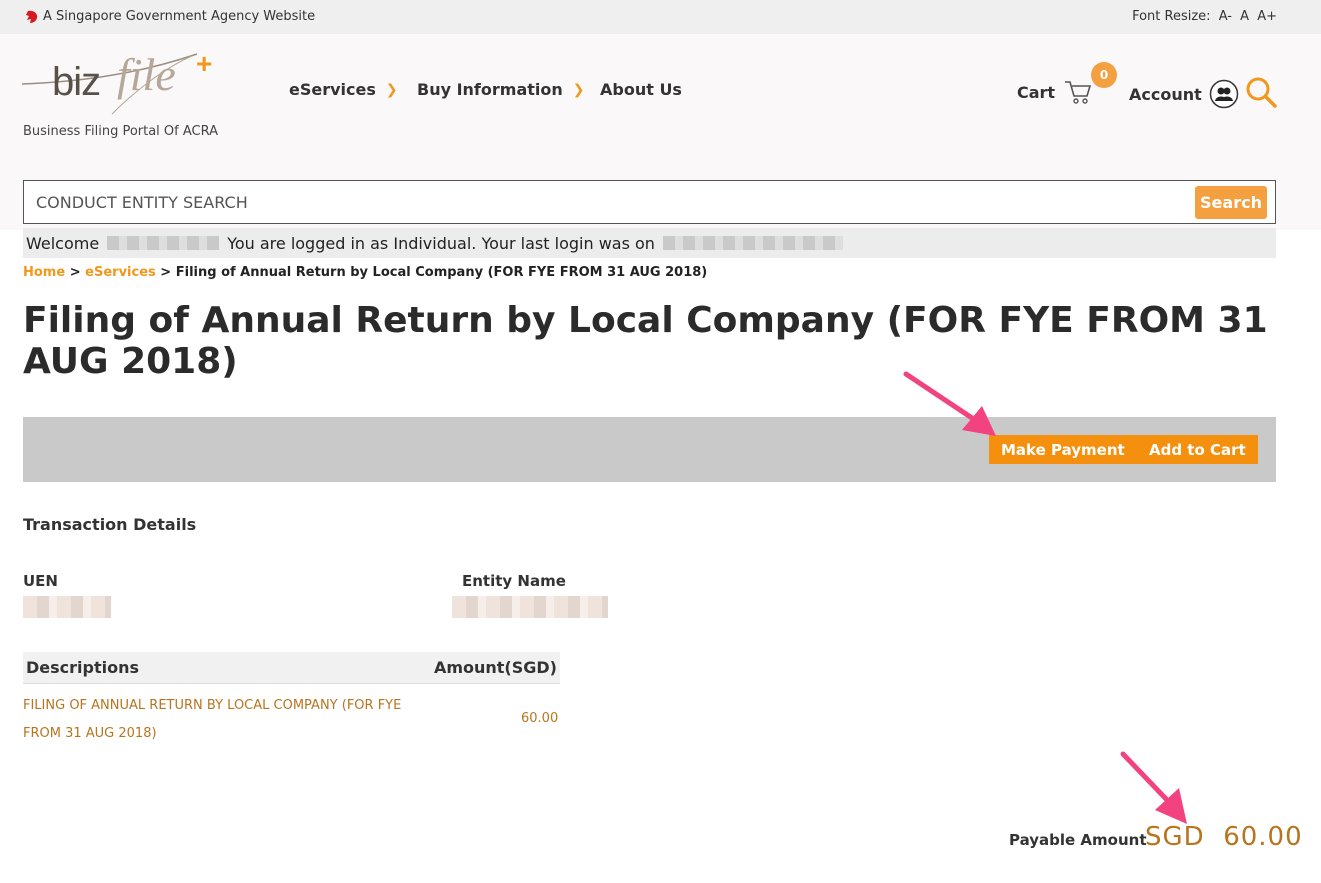 The height and width of the screenshot is (883, 1321). I want to click on font-resize-controls: Font Resize: A- A A+, so click(1204, 16).